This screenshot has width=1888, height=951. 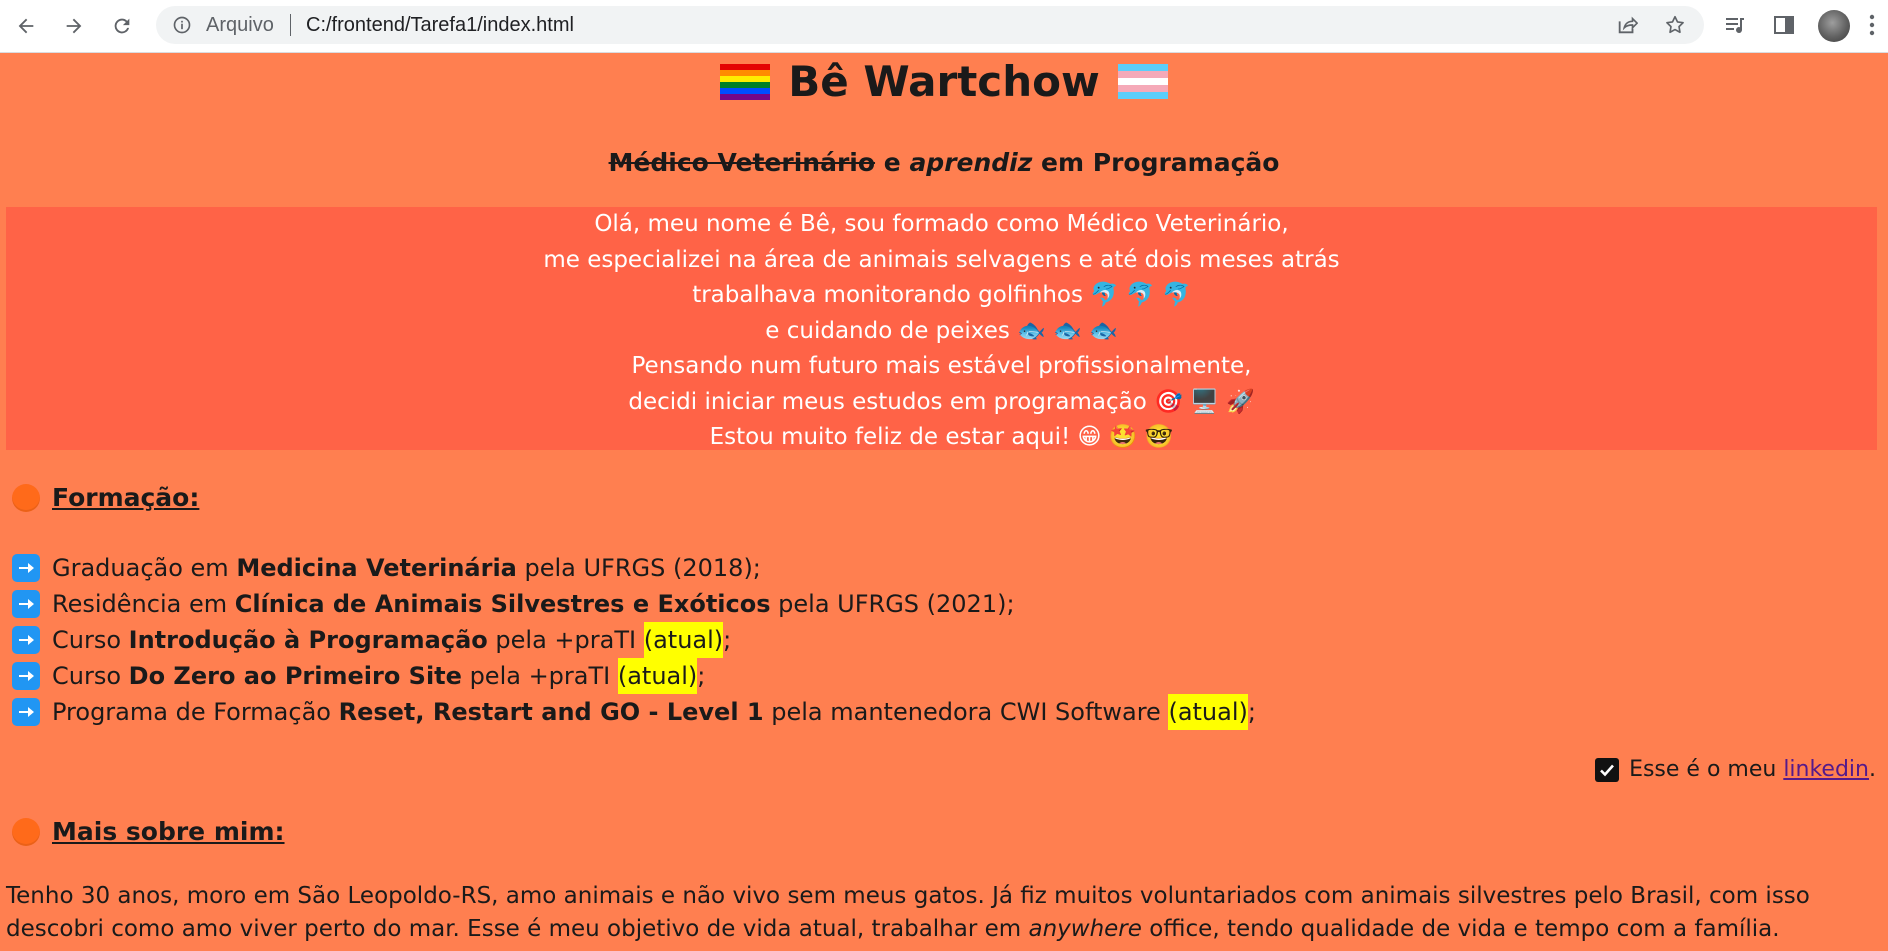 What do you see at coordinates (376, 568) in the screenshot?
I see `item-bold: Medicina Veterinária` at bounding box center [376, 568].